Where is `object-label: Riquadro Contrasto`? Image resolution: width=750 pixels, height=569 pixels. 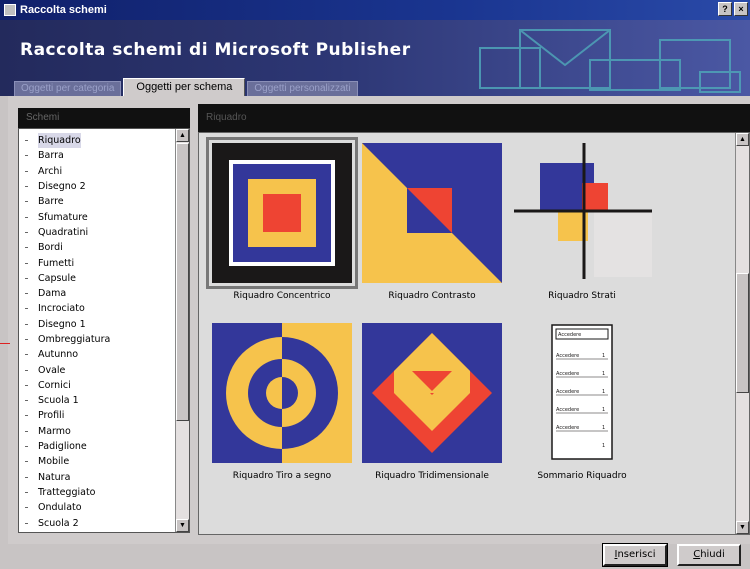
object-label: Riquadro Contrasto is located at coordinates (432, 296).